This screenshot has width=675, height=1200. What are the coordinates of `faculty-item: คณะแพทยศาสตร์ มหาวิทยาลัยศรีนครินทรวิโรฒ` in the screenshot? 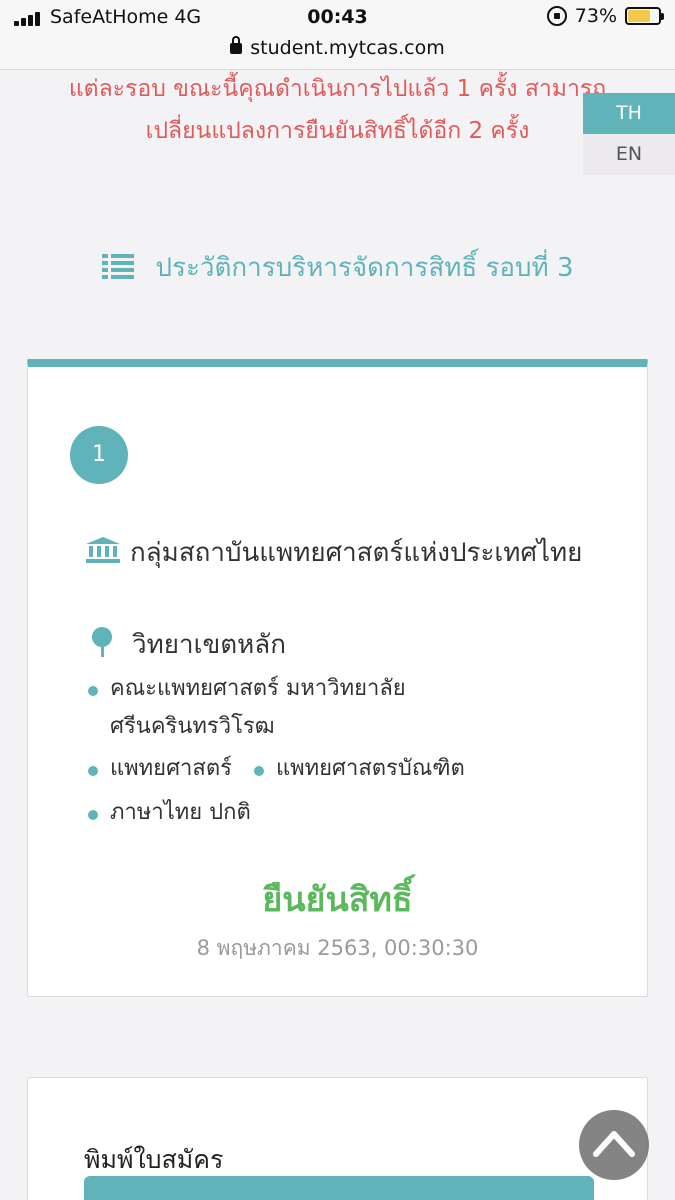 It's located at (286, 708).